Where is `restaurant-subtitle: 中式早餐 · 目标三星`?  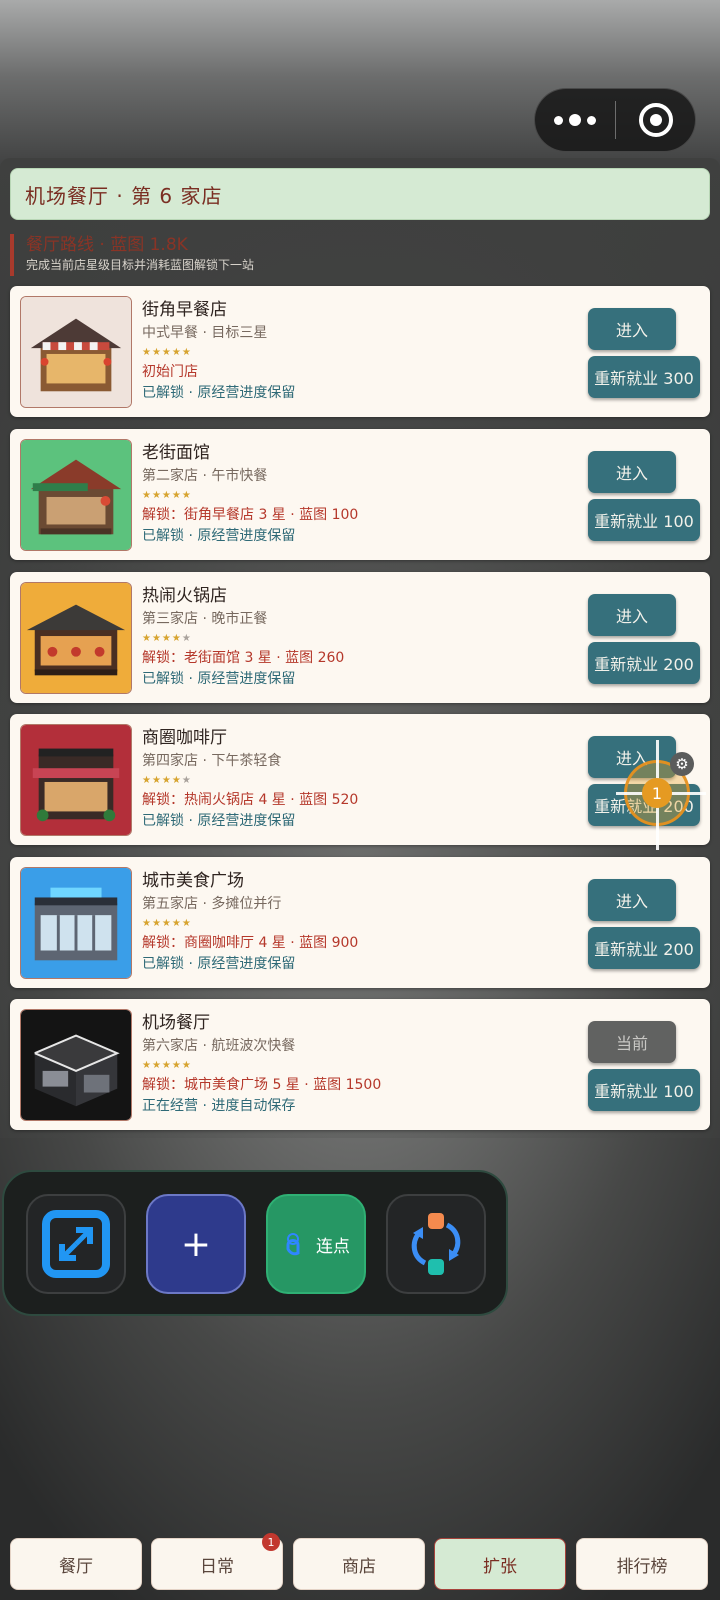 restaurant-subtitle: 中式早餐 · 目标三星 is located at coordinates (205, 333).